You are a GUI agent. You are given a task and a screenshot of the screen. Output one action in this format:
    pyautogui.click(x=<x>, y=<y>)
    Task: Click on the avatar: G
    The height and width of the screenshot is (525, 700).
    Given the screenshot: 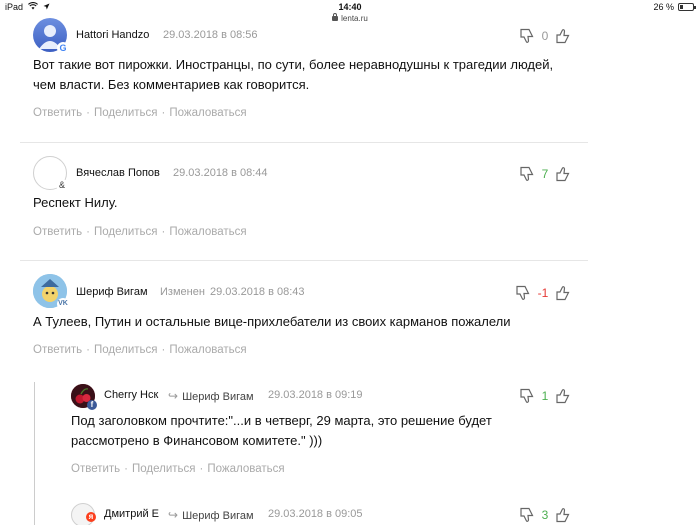 What is the action you would take?
    pyautogui.click(x=51, y=36)
    